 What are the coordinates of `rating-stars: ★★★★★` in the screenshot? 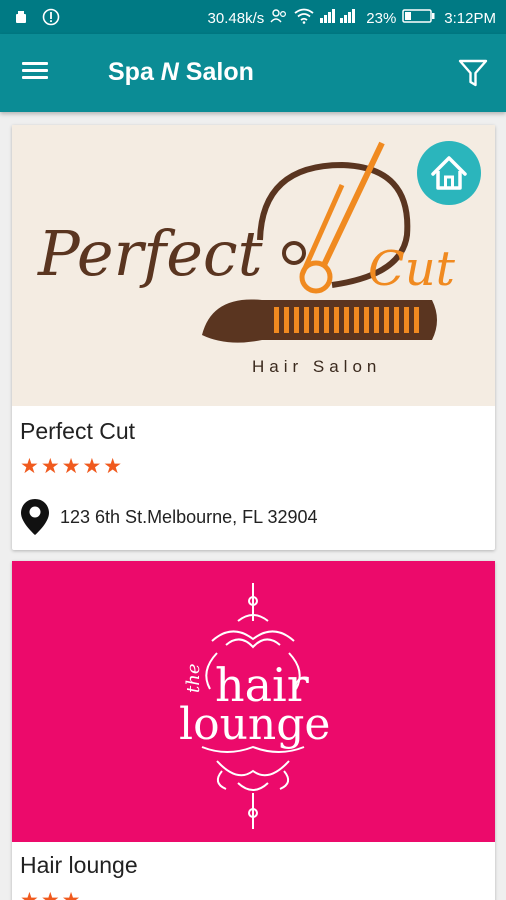 It's located at (72, 466).